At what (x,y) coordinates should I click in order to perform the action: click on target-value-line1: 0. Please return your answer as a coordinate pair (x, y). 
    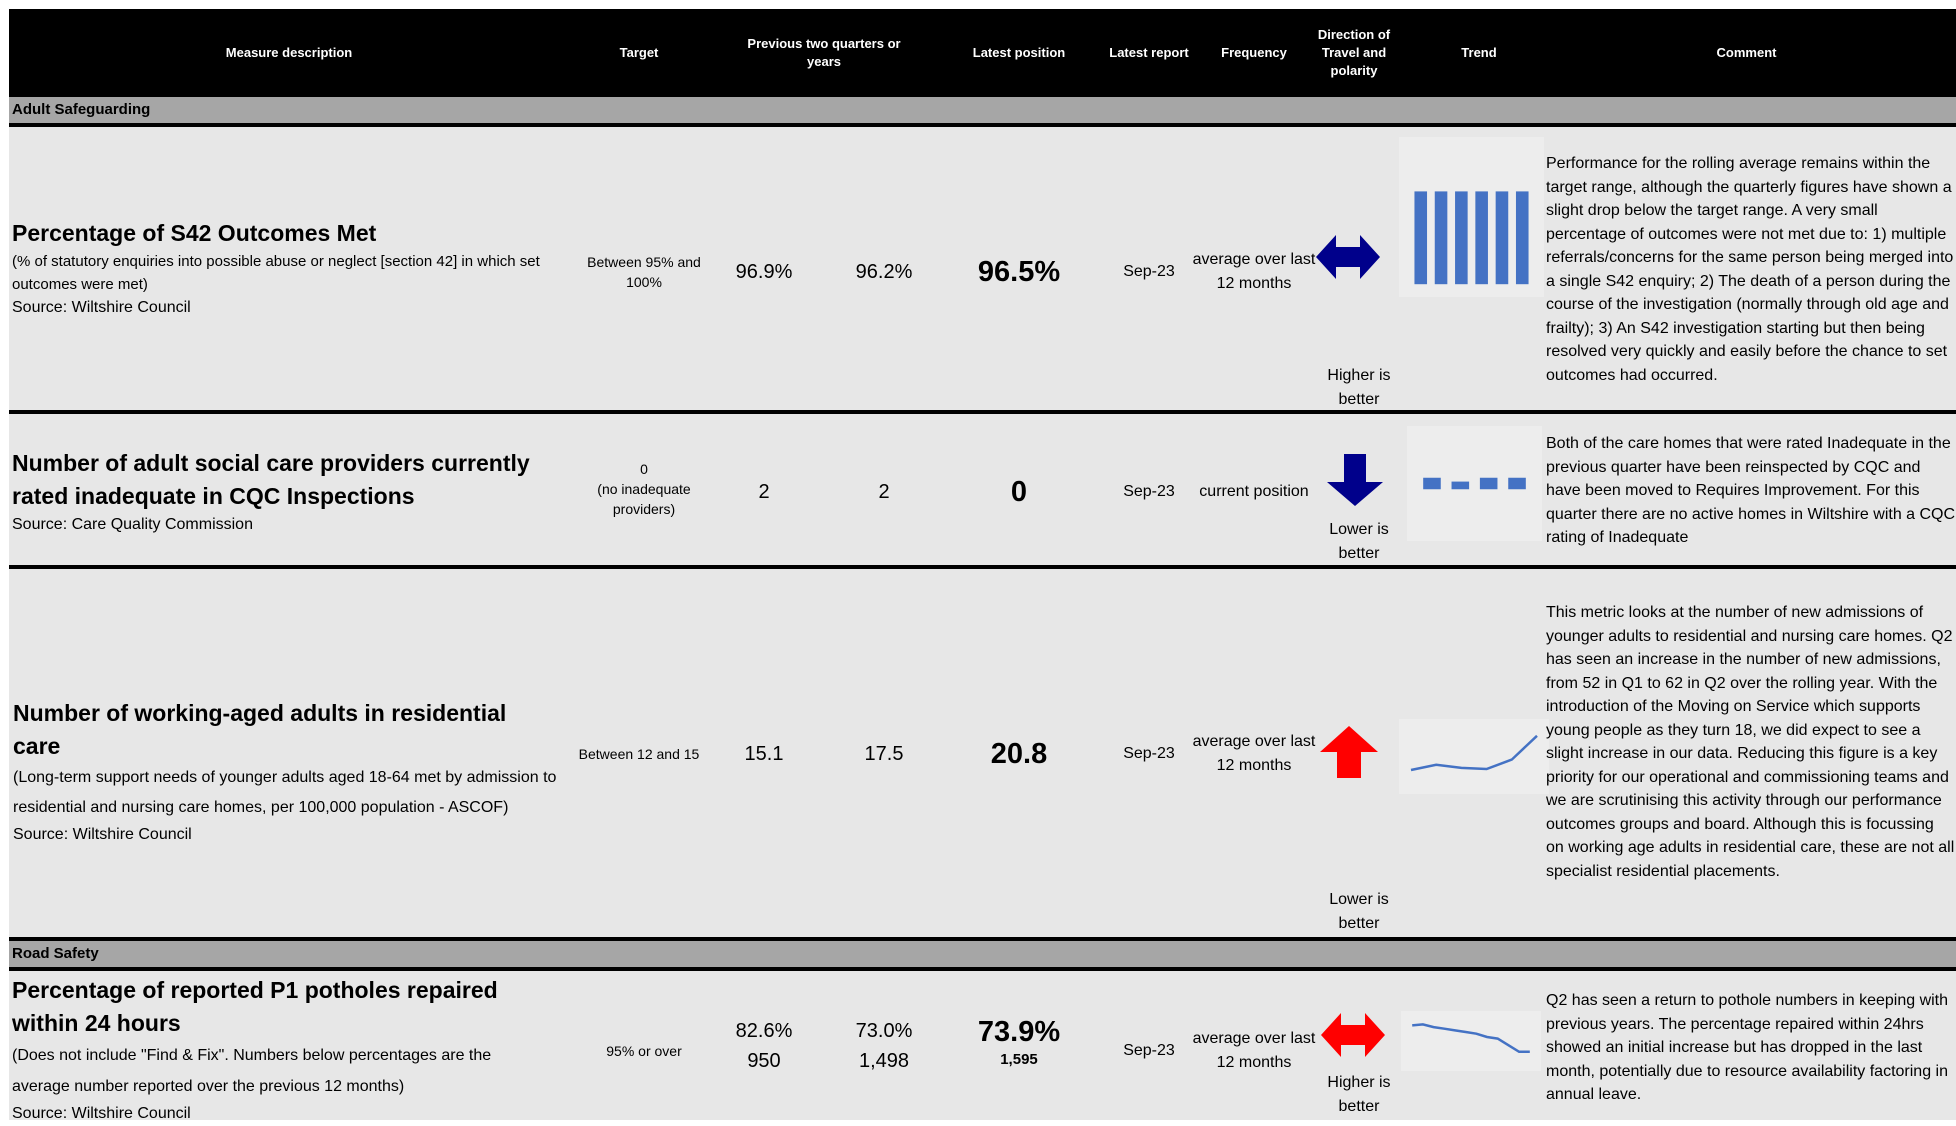
    Looking at the image, I should click on (644, 469).